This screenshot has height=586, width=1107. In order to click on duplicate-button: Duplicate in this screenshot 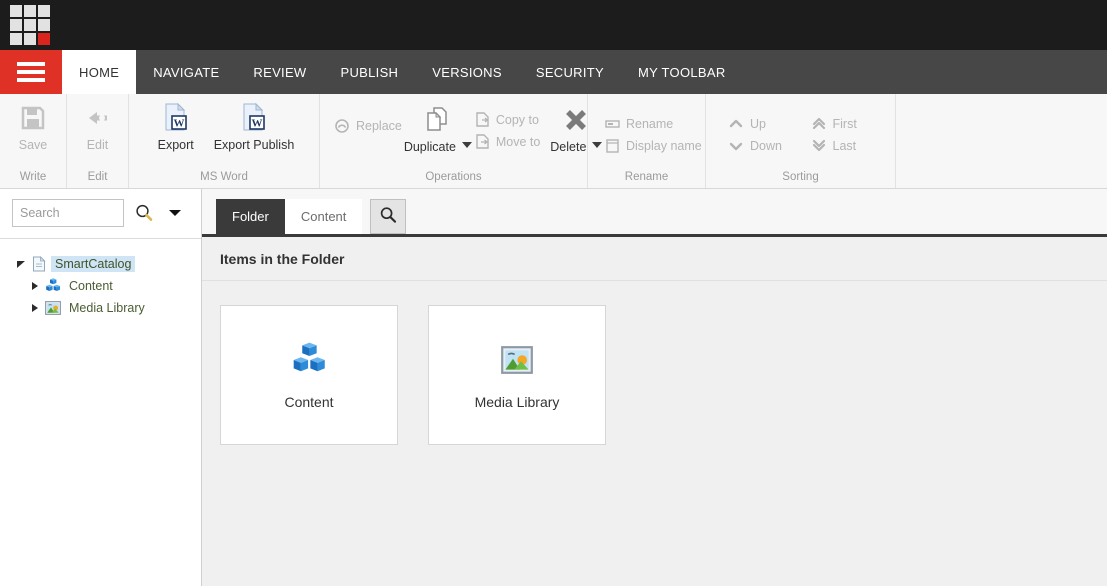, I will do `click(438, 128)`.